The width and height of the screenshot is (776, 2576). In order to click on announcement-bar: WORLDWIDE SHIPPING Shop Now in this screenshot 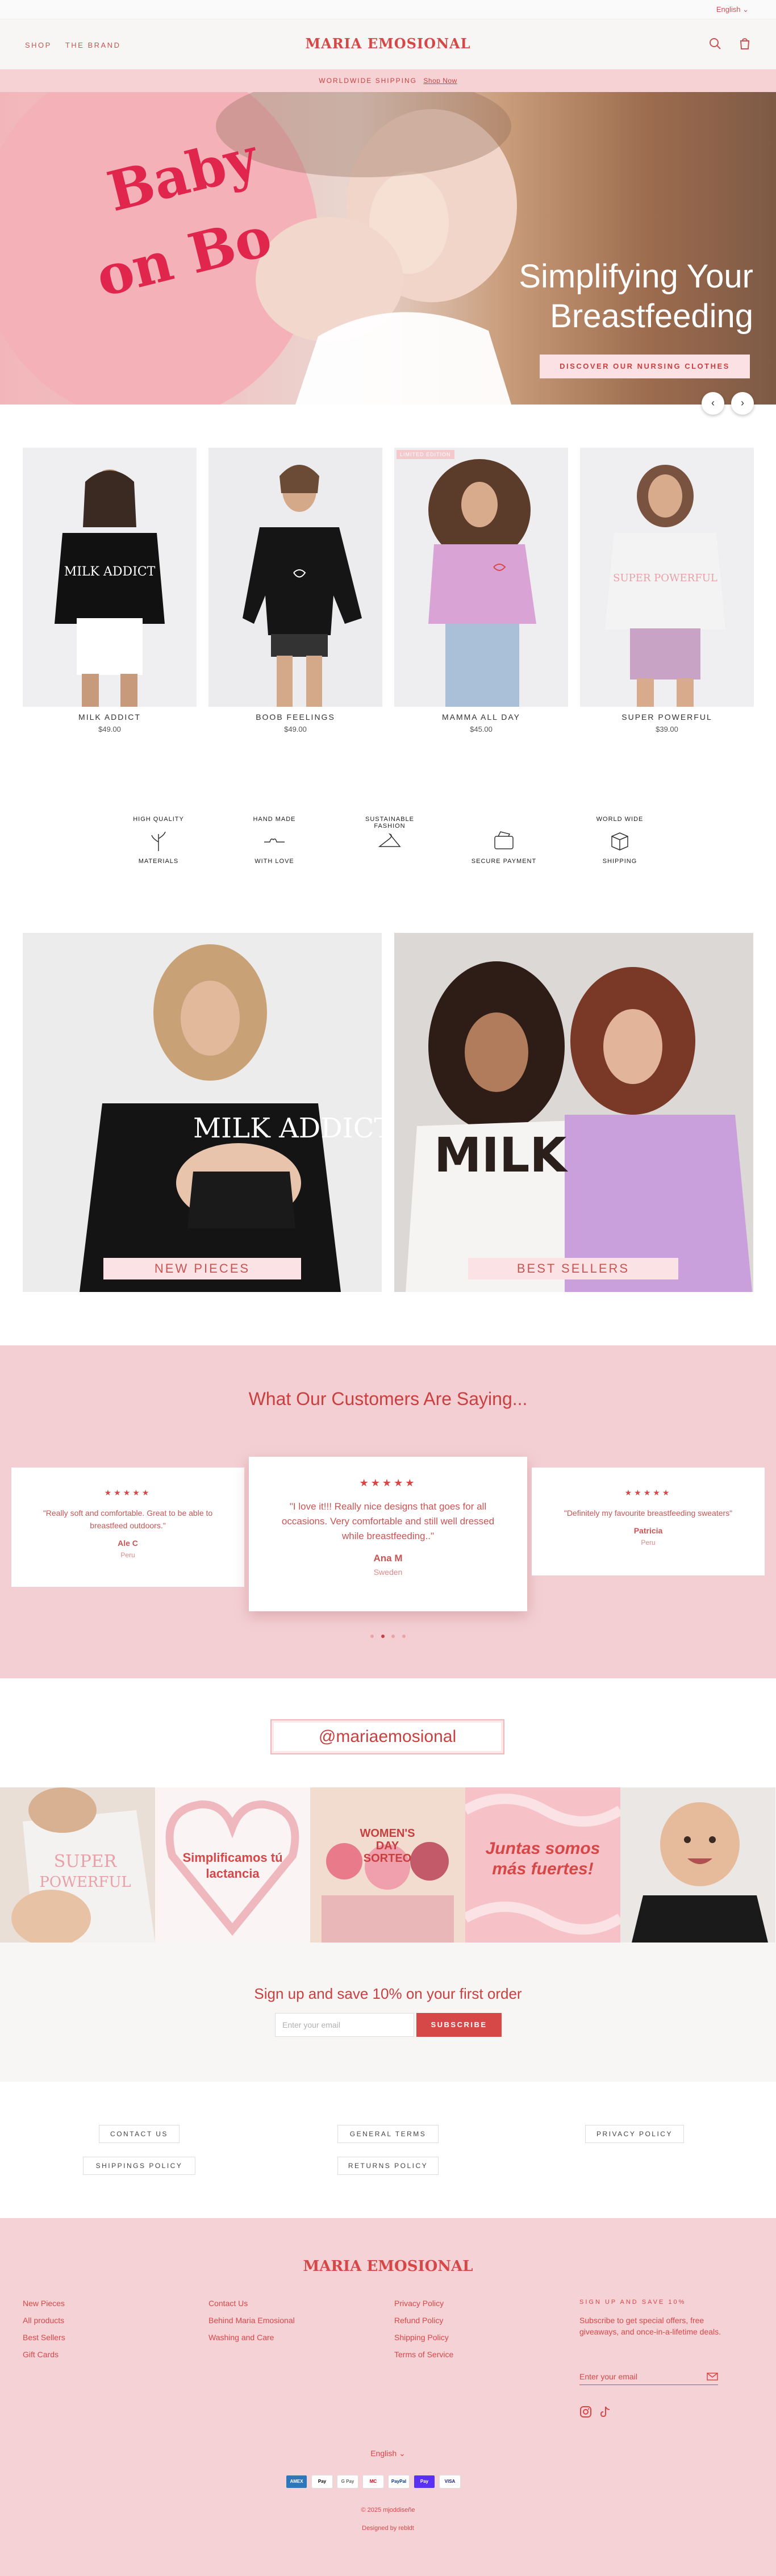, I will do `click(388, 80)`.